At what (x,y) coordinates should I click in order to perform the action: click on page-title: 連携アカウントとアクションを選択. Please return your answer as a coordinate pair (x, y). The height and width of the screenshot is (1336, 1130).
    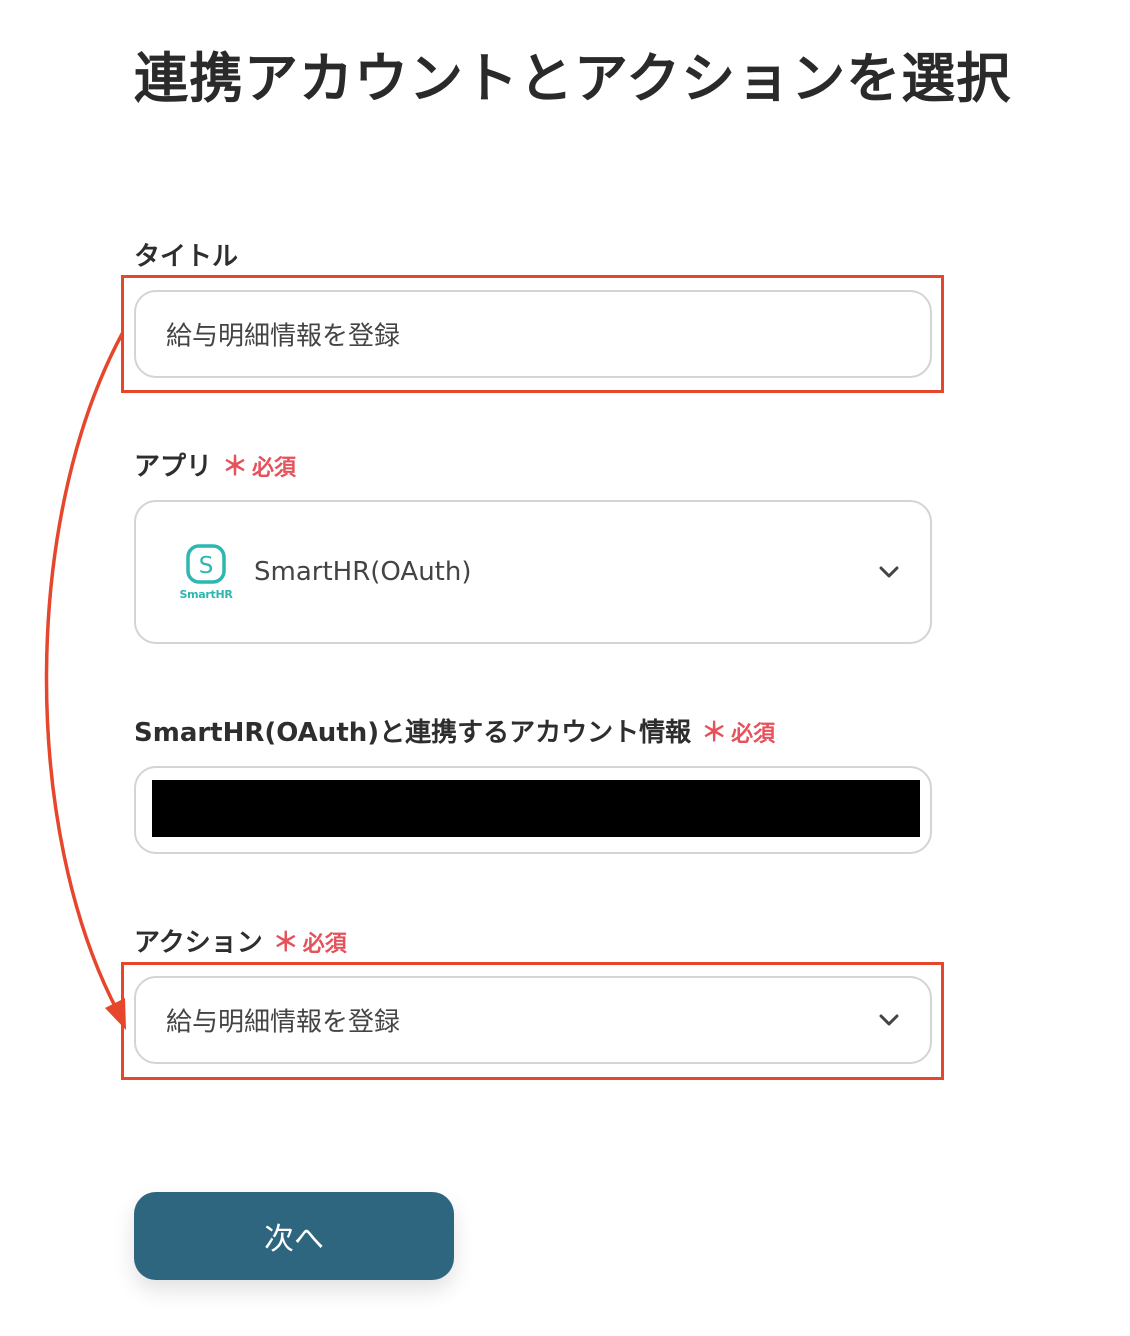
    Looking at the image, I should click on (573, 78).